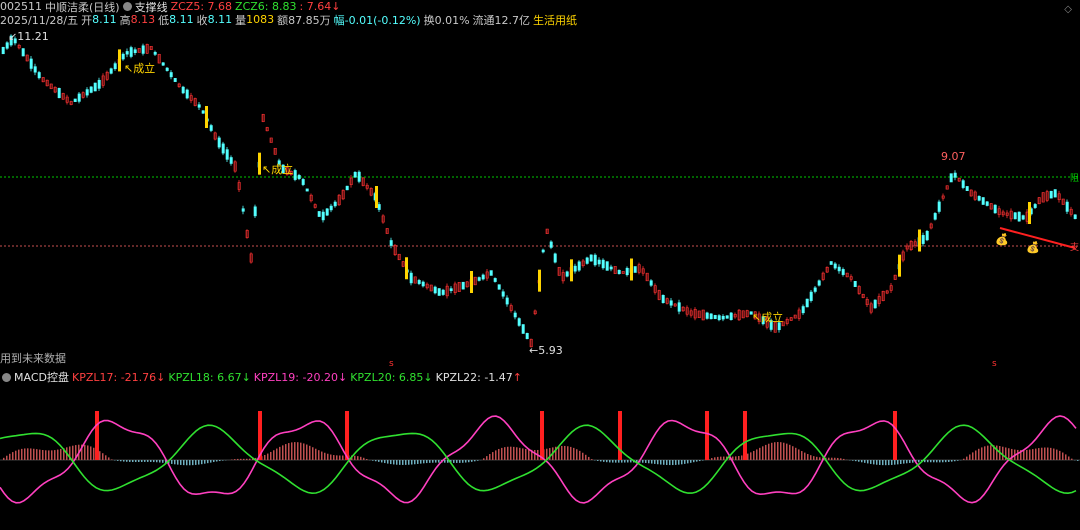 The height and width of the screenshot is (530, 1080). Describe the element at coordinates (347, 435) in the screenshot. I see `macd-signal-bar` at that location.